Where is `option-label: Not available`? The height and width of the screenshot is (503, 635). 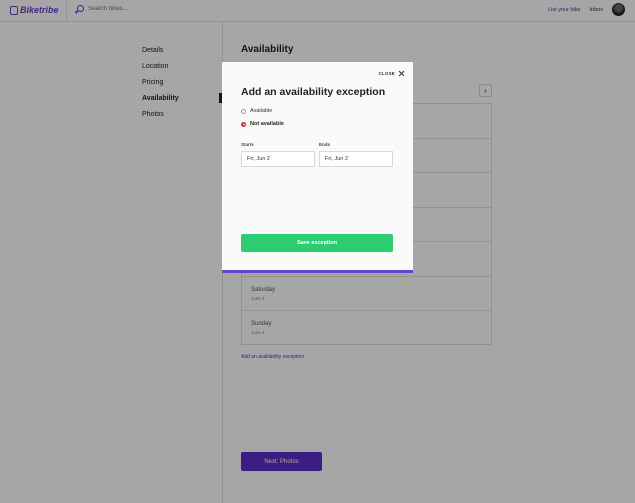 option-label: Not available is located at coordinates (267, 124).